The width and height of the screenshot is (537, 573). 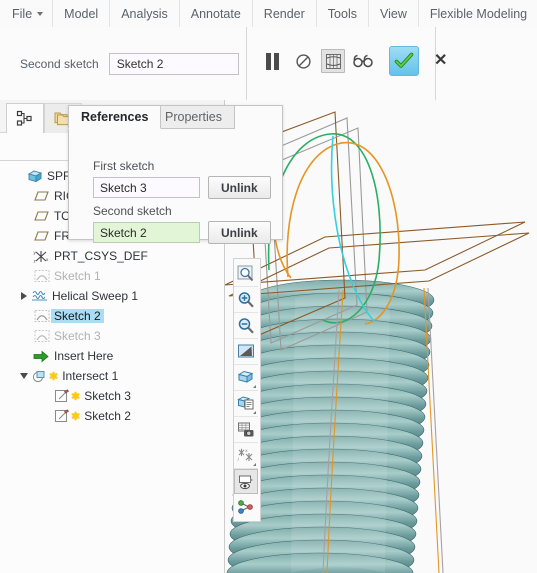 What do you see at coordinates (246, 274) in the screenshot?
I see `refit-zoom-icon` at bounding box center [246, 274].